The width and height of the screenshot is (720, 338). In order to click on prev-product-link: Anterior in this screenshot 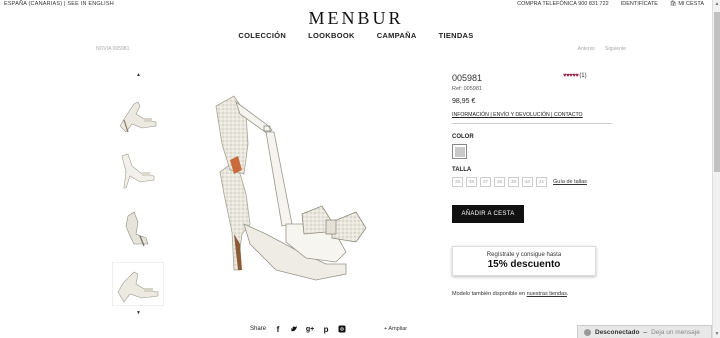, I will do `click(587, 49)`.